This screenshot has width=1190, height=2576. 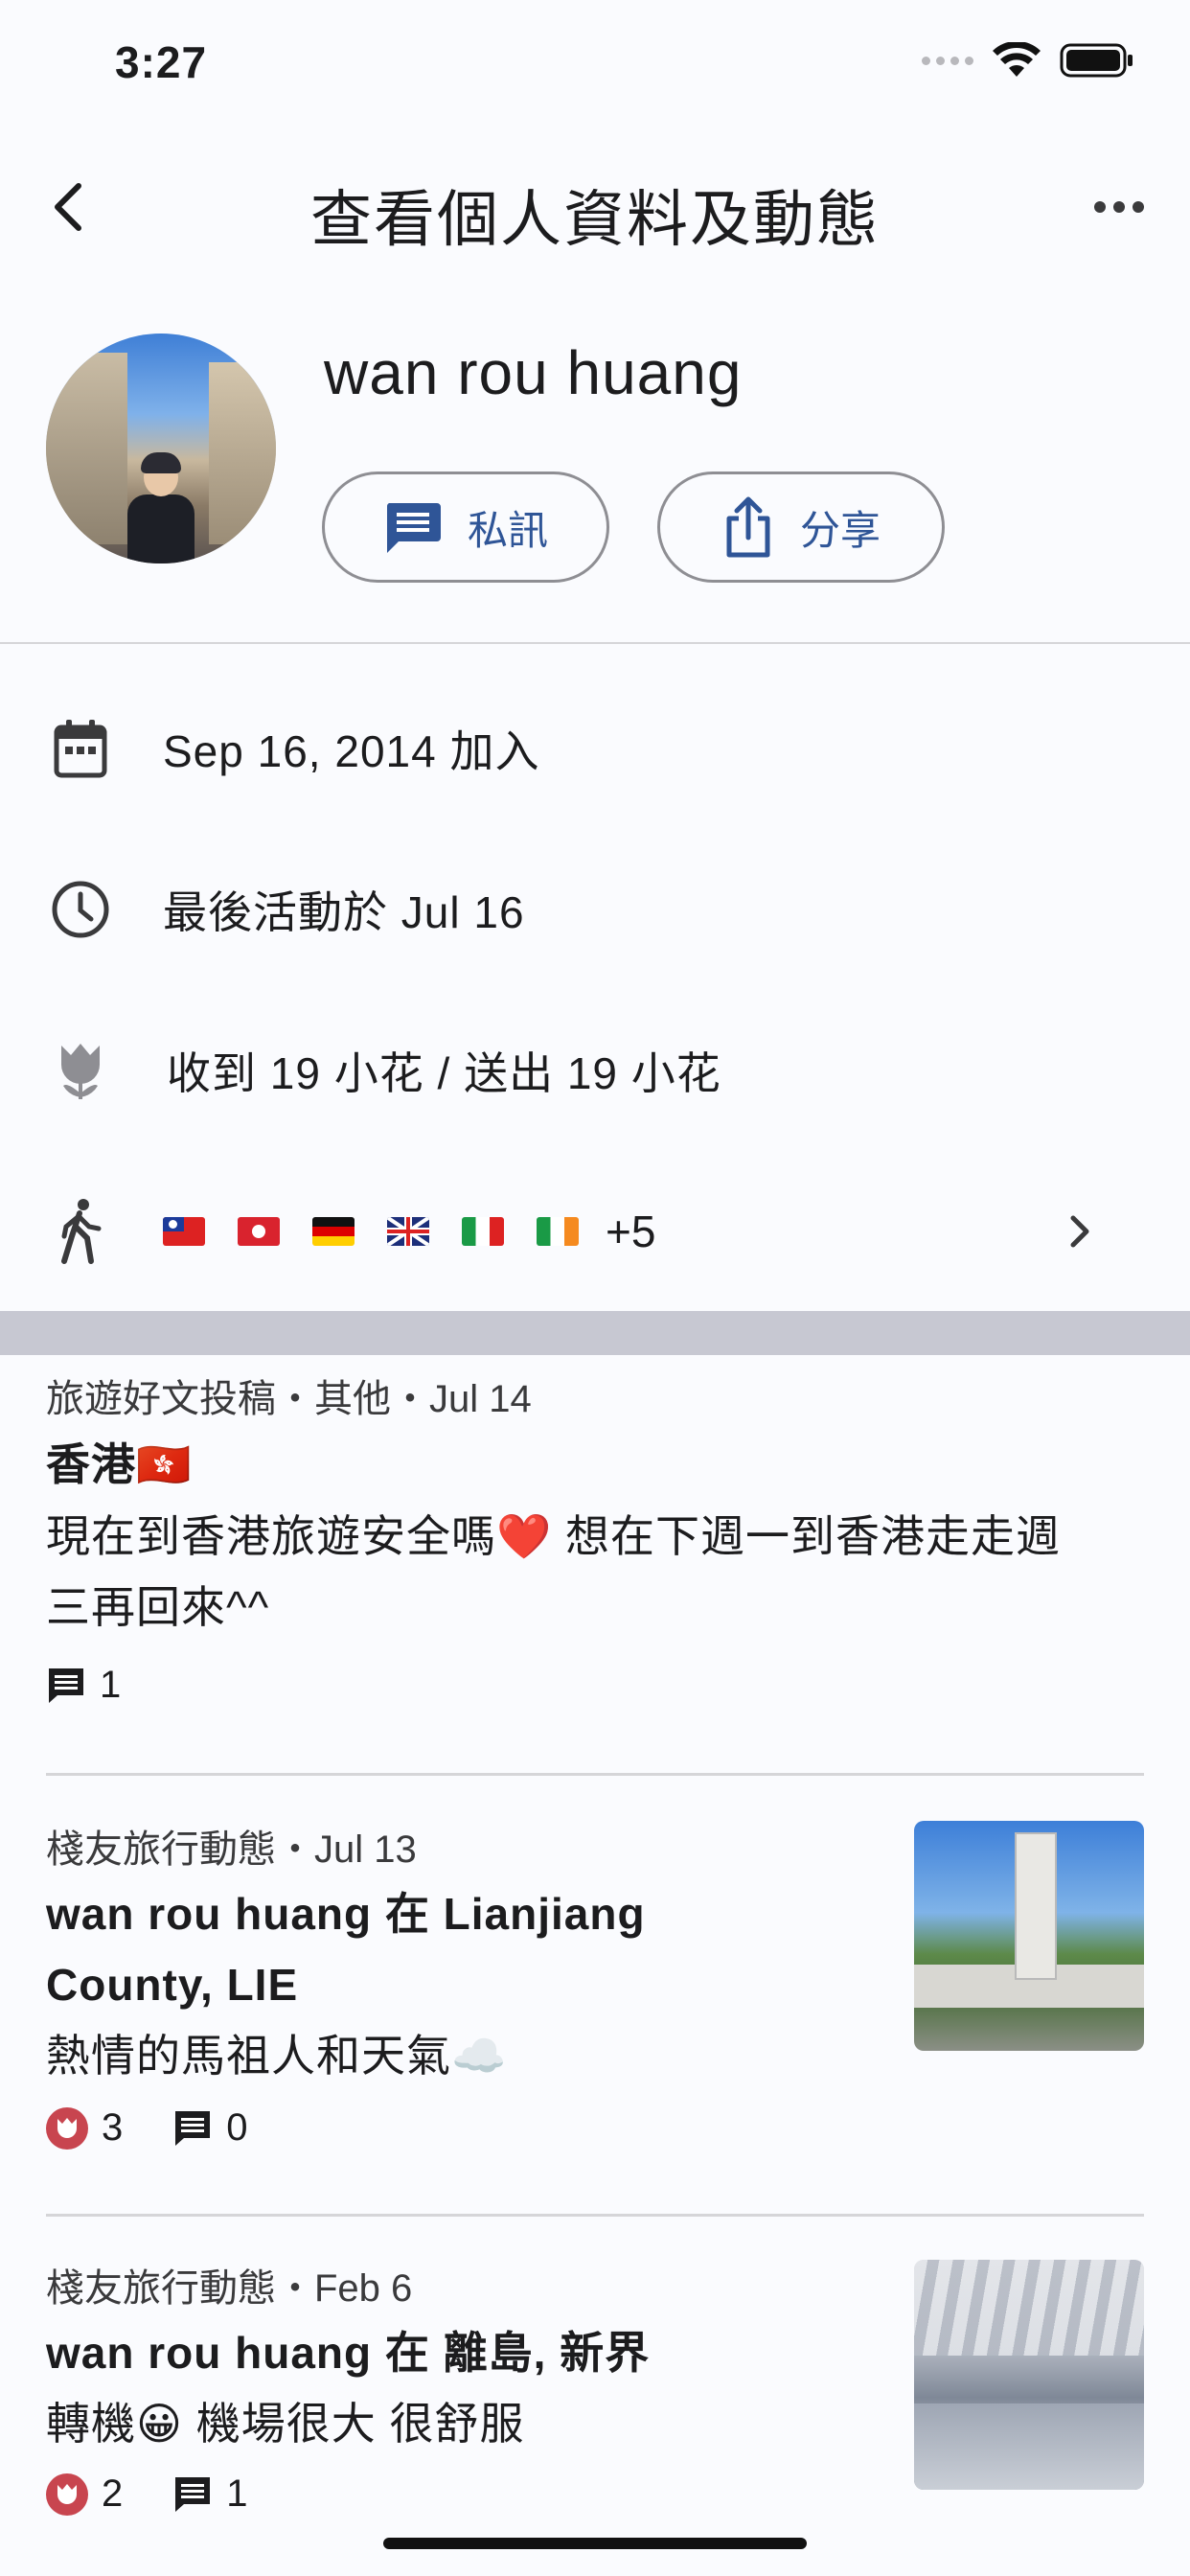 What do you see at coordinates (631, 1231) in the screenshot?
I see `more-countries-count: +5` at bounding box center [631, 1231].